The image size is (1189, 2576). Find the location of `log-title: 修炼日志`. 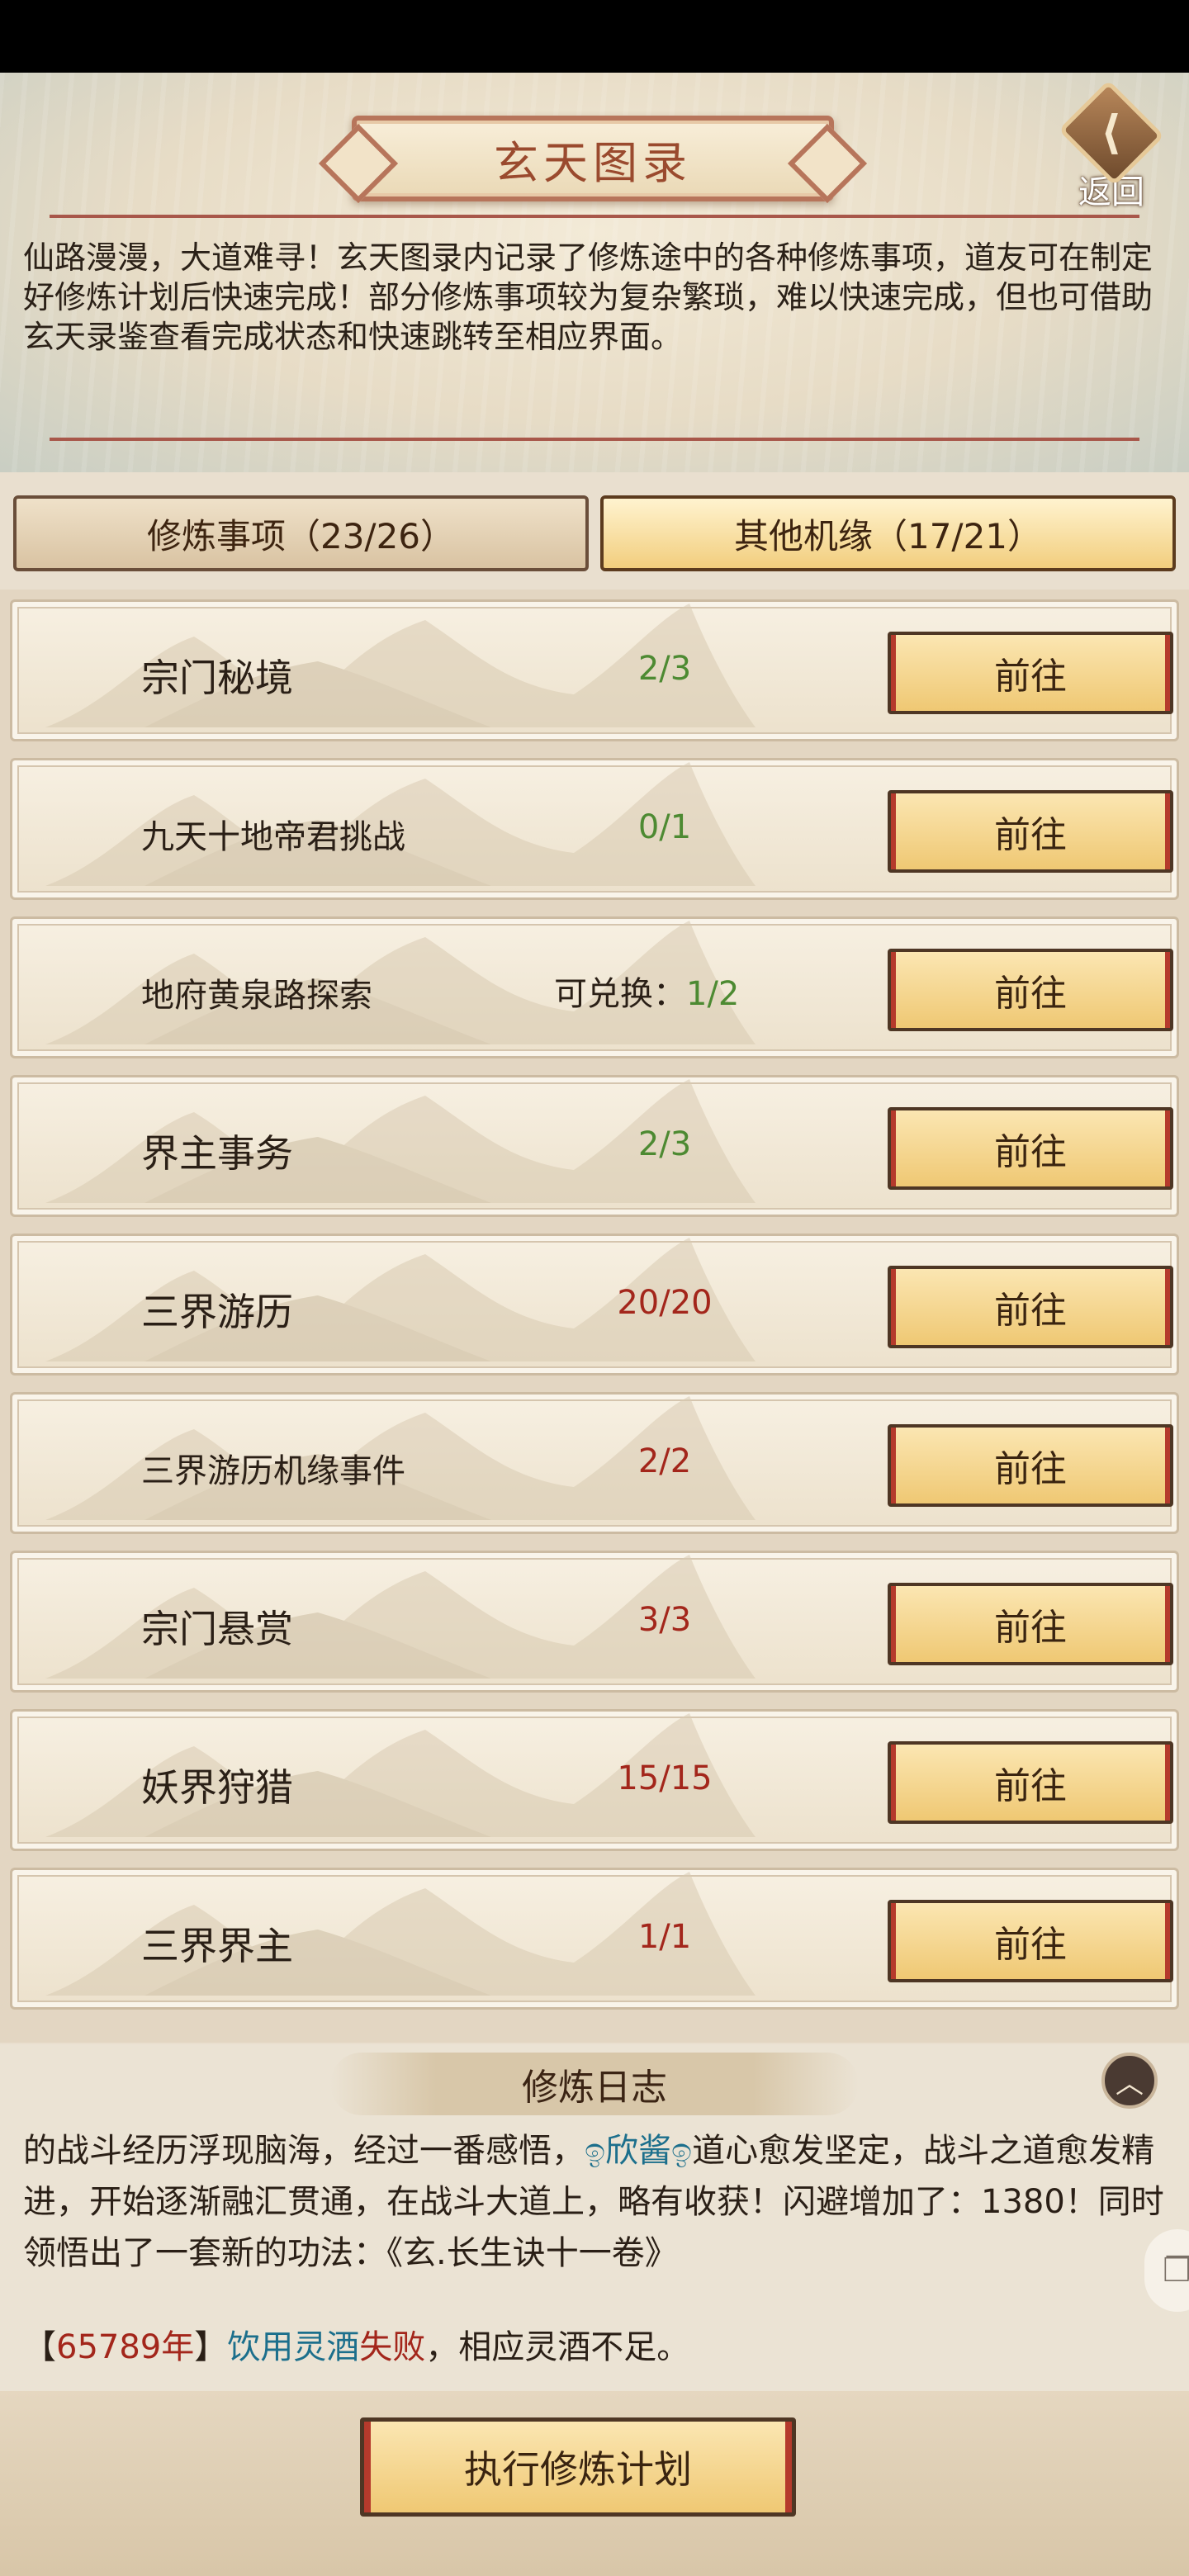

log-title: 修炼日志 is located at coordinates (594, 2088).